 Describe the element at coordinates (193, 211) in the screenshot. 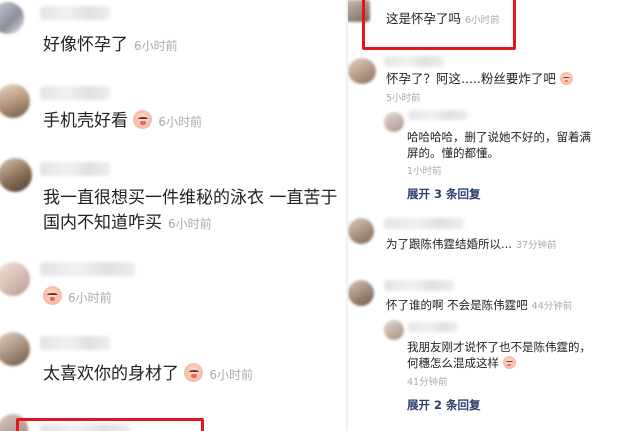

I see `comment-text: 我一直很想买一件维秘的泳衣 一直苦于 国内不知道咋买 6小时前` at that location.